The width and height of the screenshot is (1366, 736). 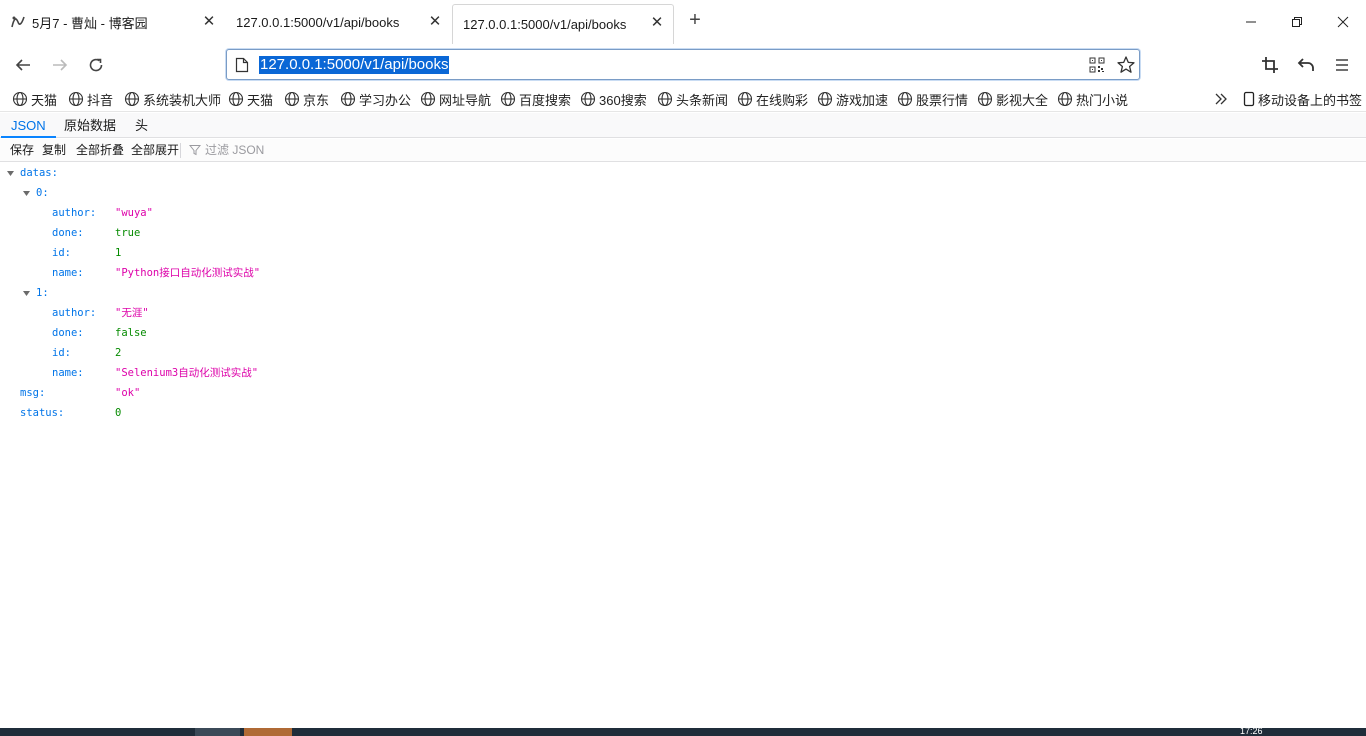 I want to click on bookmark-item: 系统装机大师, so click(x=172, y=99).